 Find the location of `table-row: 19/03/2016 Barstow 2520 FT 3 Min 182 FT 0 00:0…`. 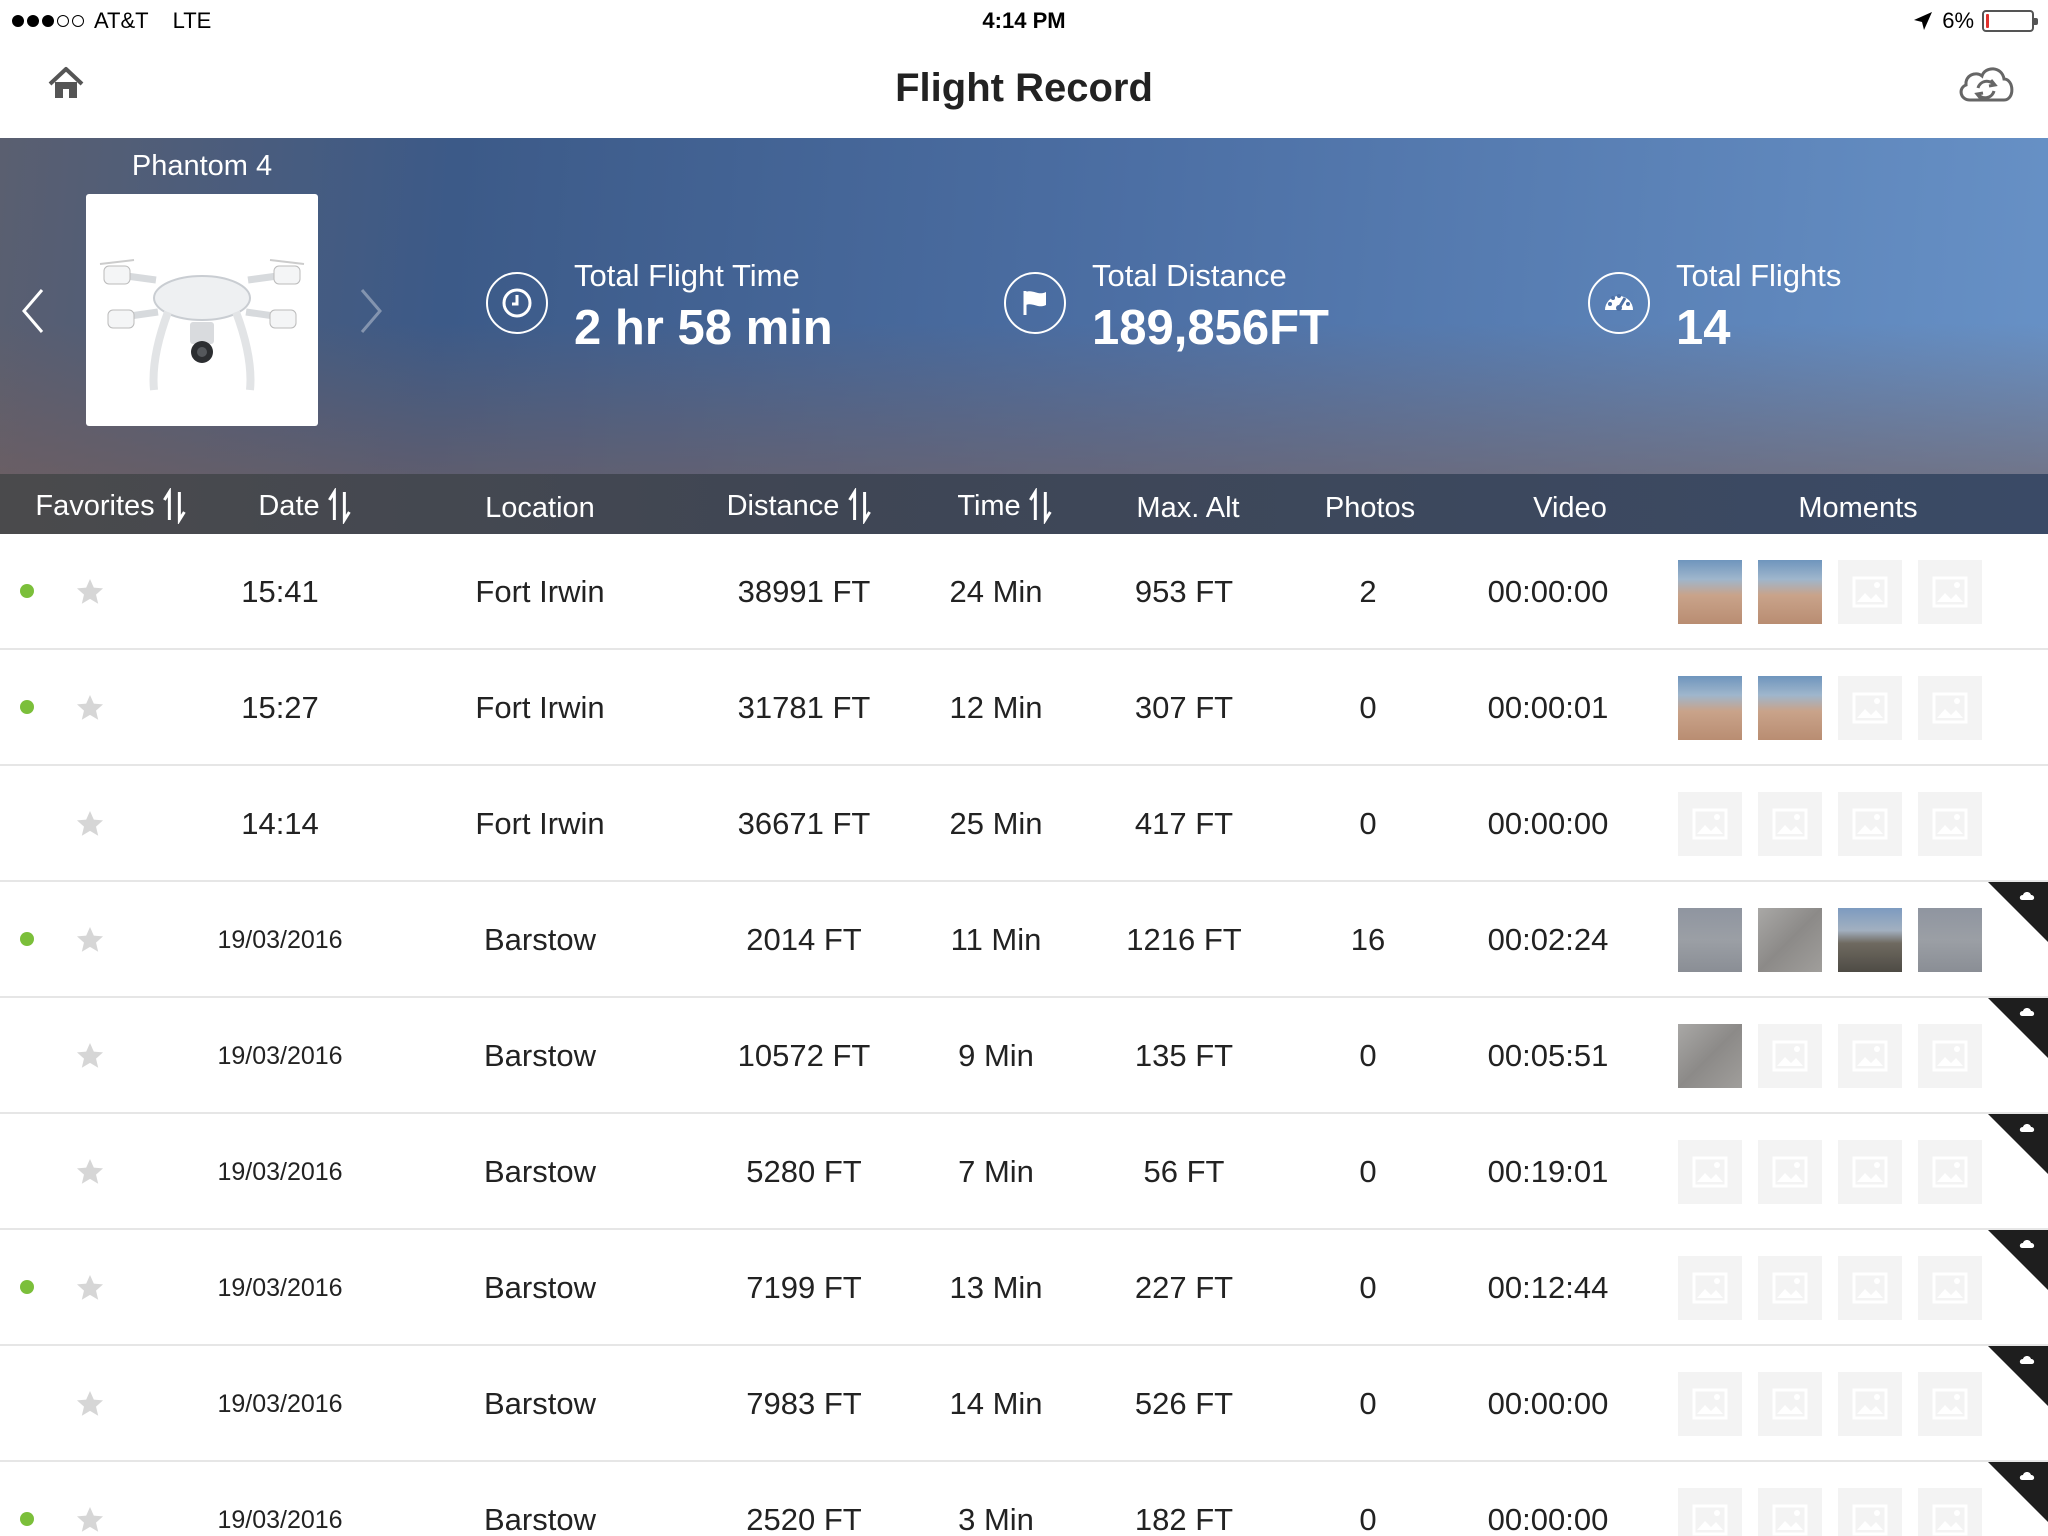

table-row: 19/03/2016 Barstow 2520 FT 3 Min 182 FT 0 00:0… is located at coordinates (1024, 1499).